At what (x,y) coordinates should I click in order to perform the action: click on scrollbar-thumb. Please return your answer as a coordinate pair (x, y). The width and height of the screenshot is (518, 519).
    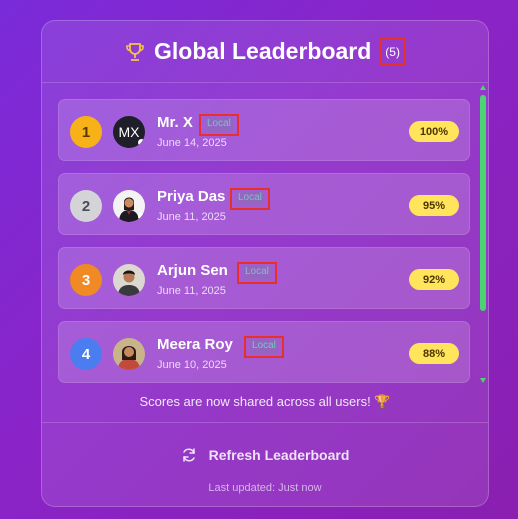
    Looking at the image, I should click on (483, 203).